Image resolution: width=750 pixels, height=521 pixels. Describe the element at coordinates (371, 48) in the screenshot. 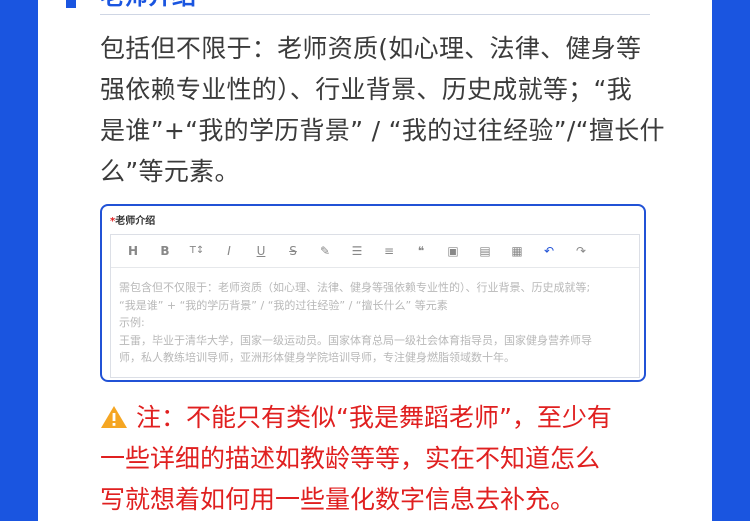

I see `description-line: 包括但不限于：老师资质(如心理、法律、健身等` at that location.